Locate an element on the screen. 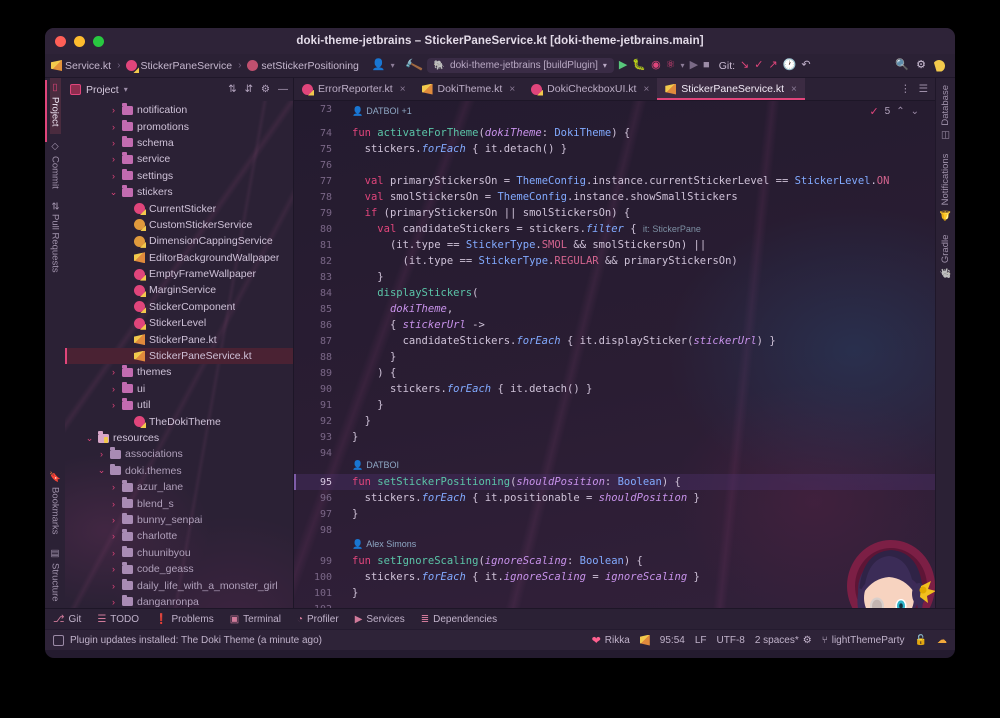  push-icon: ↗ is located at coordinates (772, 65).